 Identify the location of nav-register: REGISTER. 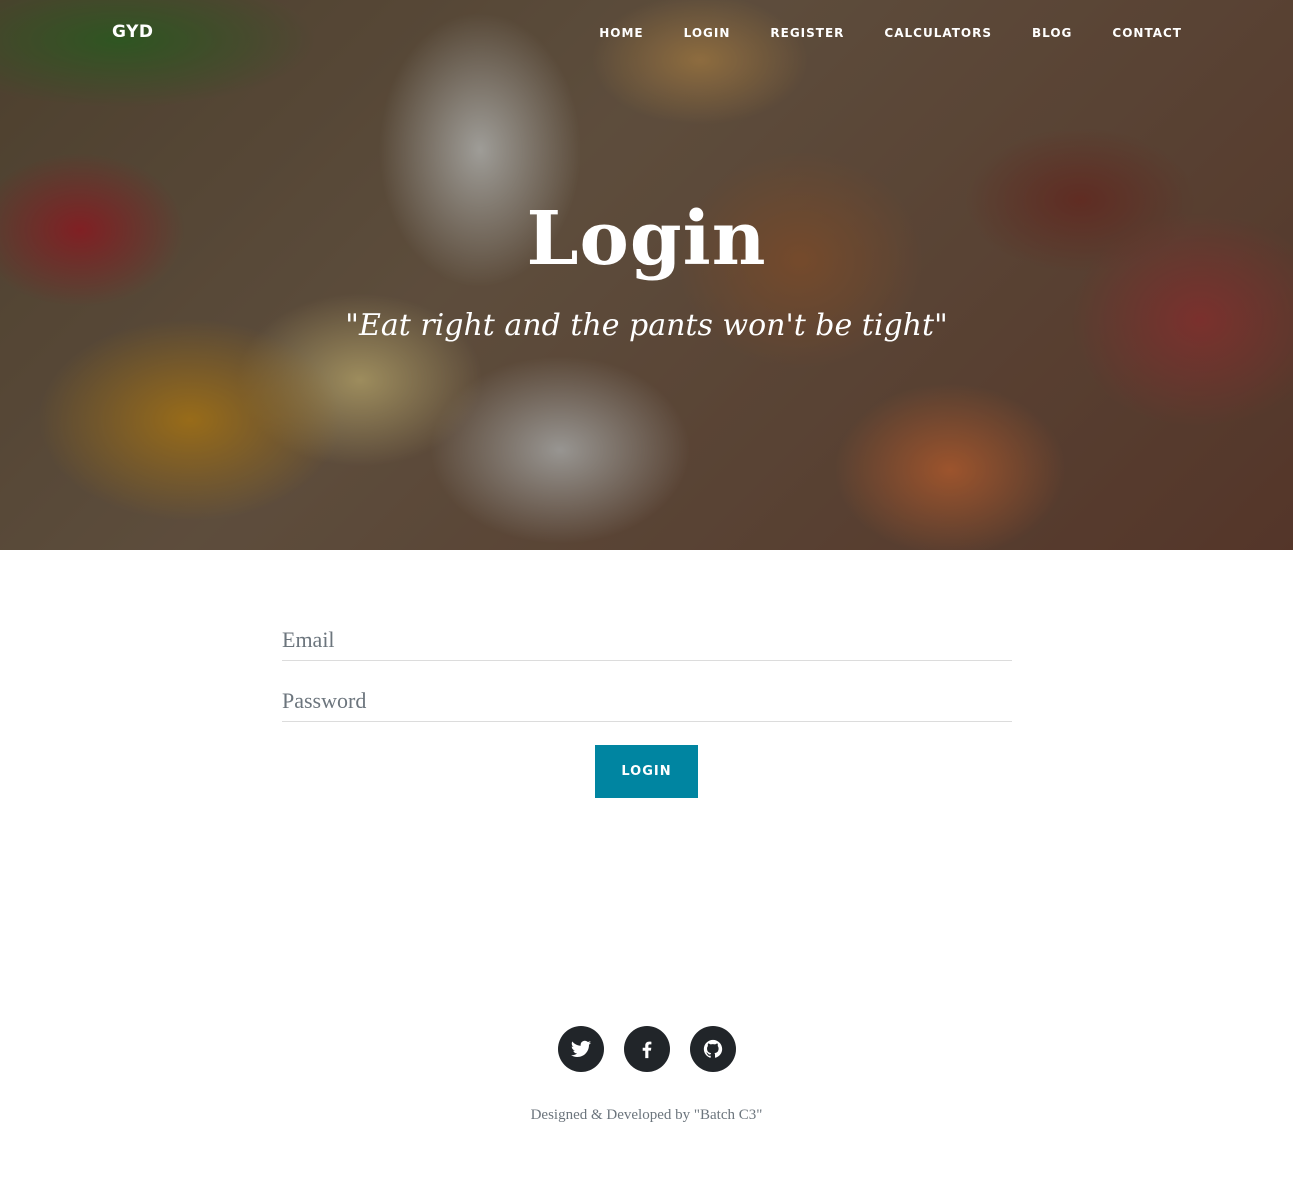
(807, 33).